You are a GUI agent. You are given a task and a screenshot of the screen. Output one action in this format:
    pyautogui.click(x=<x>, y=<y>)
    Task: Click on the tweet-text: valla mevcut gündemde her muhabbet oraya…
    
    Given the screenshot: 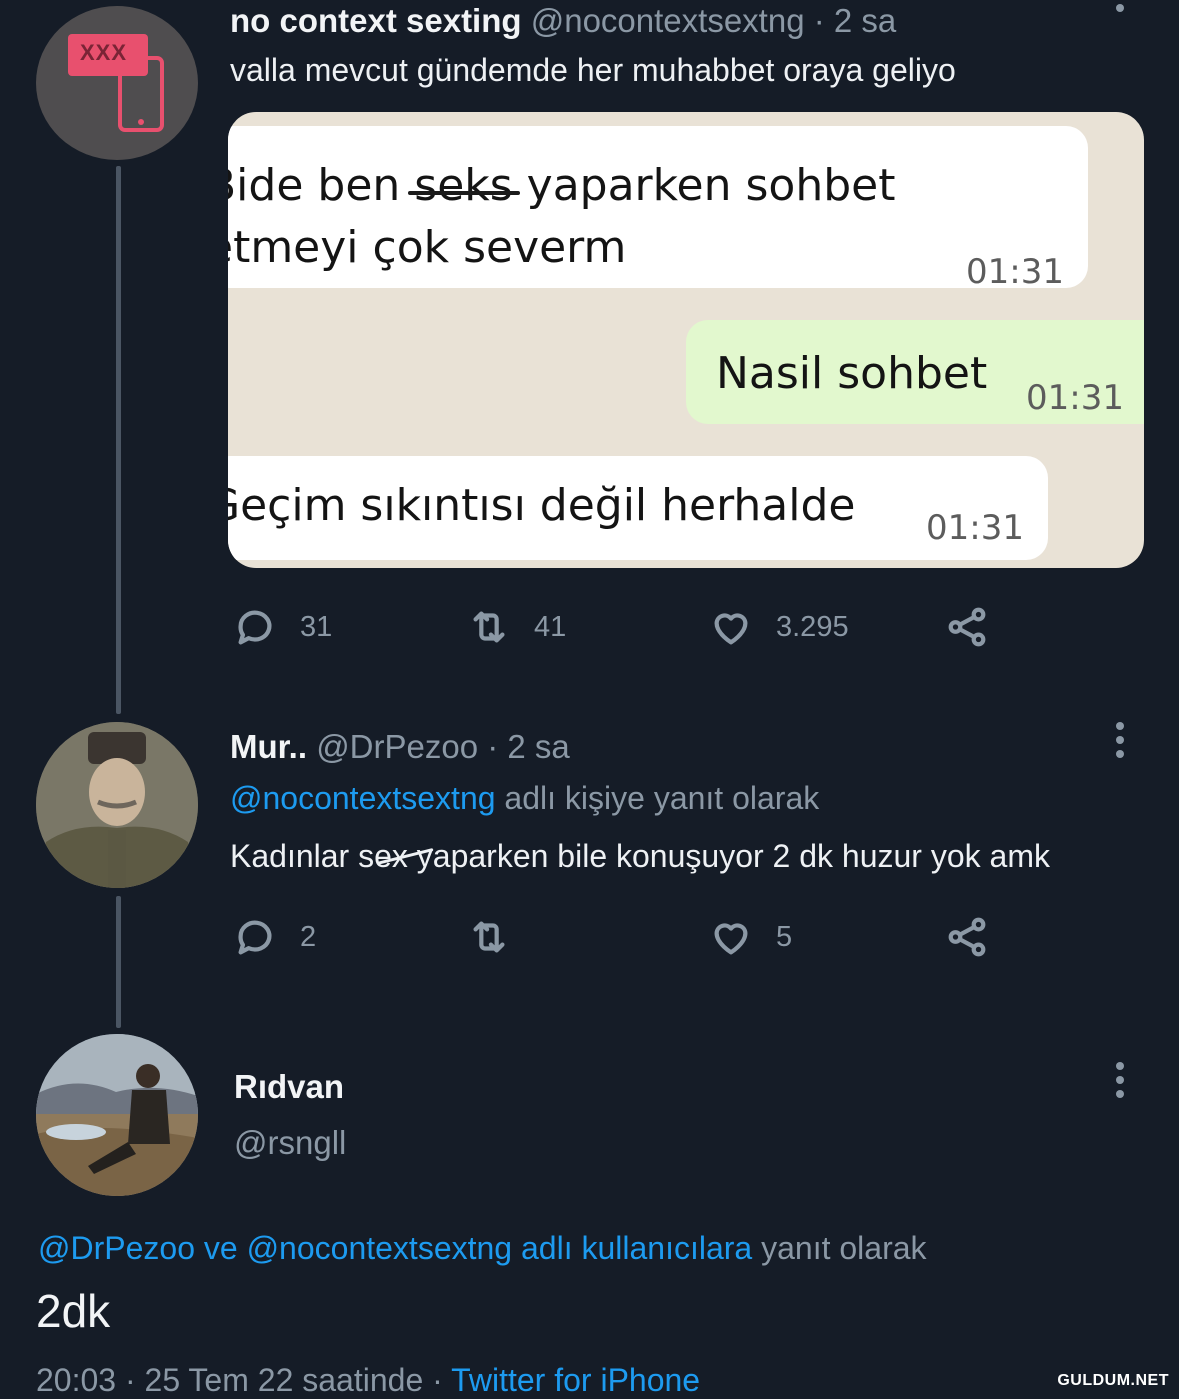 What is the action you would take?
    pyautogui.click(x=593, y=70)
    